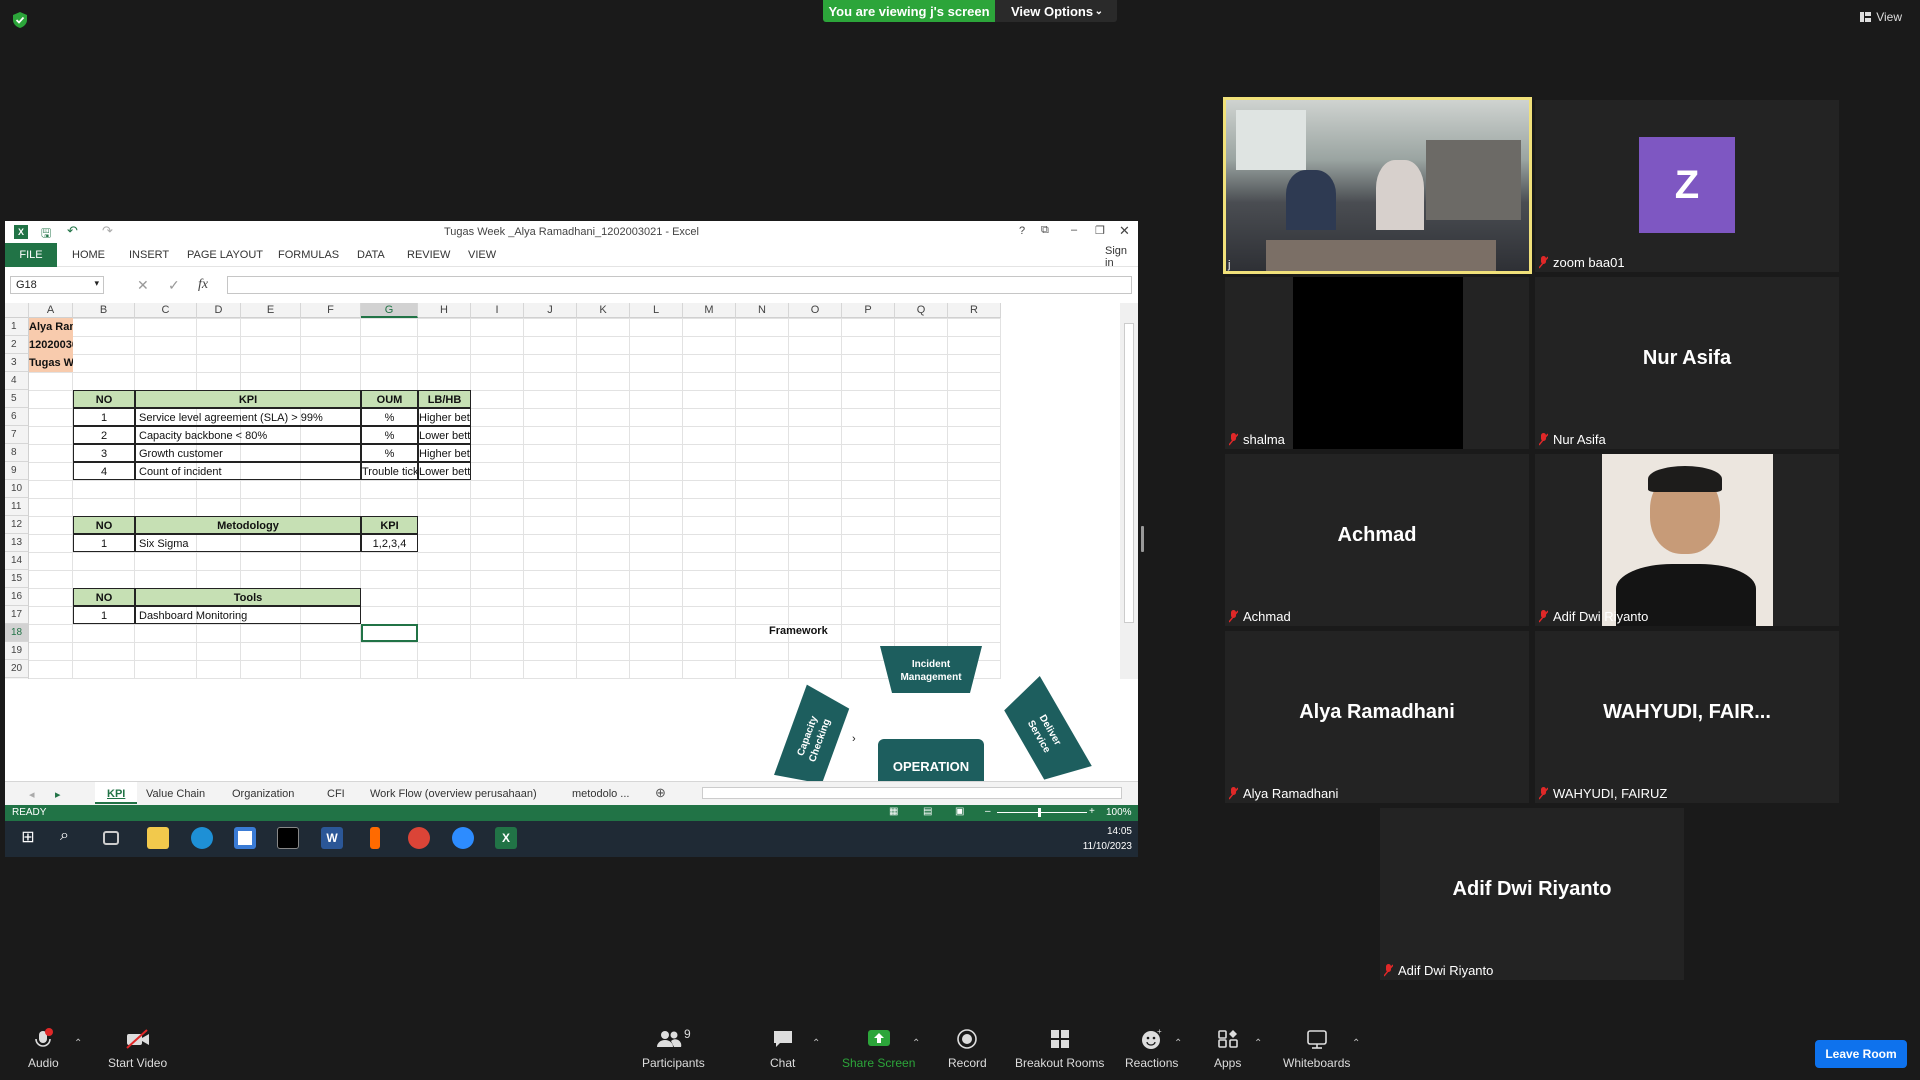 Image resolution: width=1920 pixels, height=1080 pixels. Describe the element at coordinates (959, 811) in the screenshot. I see `page-break-view-icon: ▣` at that location.